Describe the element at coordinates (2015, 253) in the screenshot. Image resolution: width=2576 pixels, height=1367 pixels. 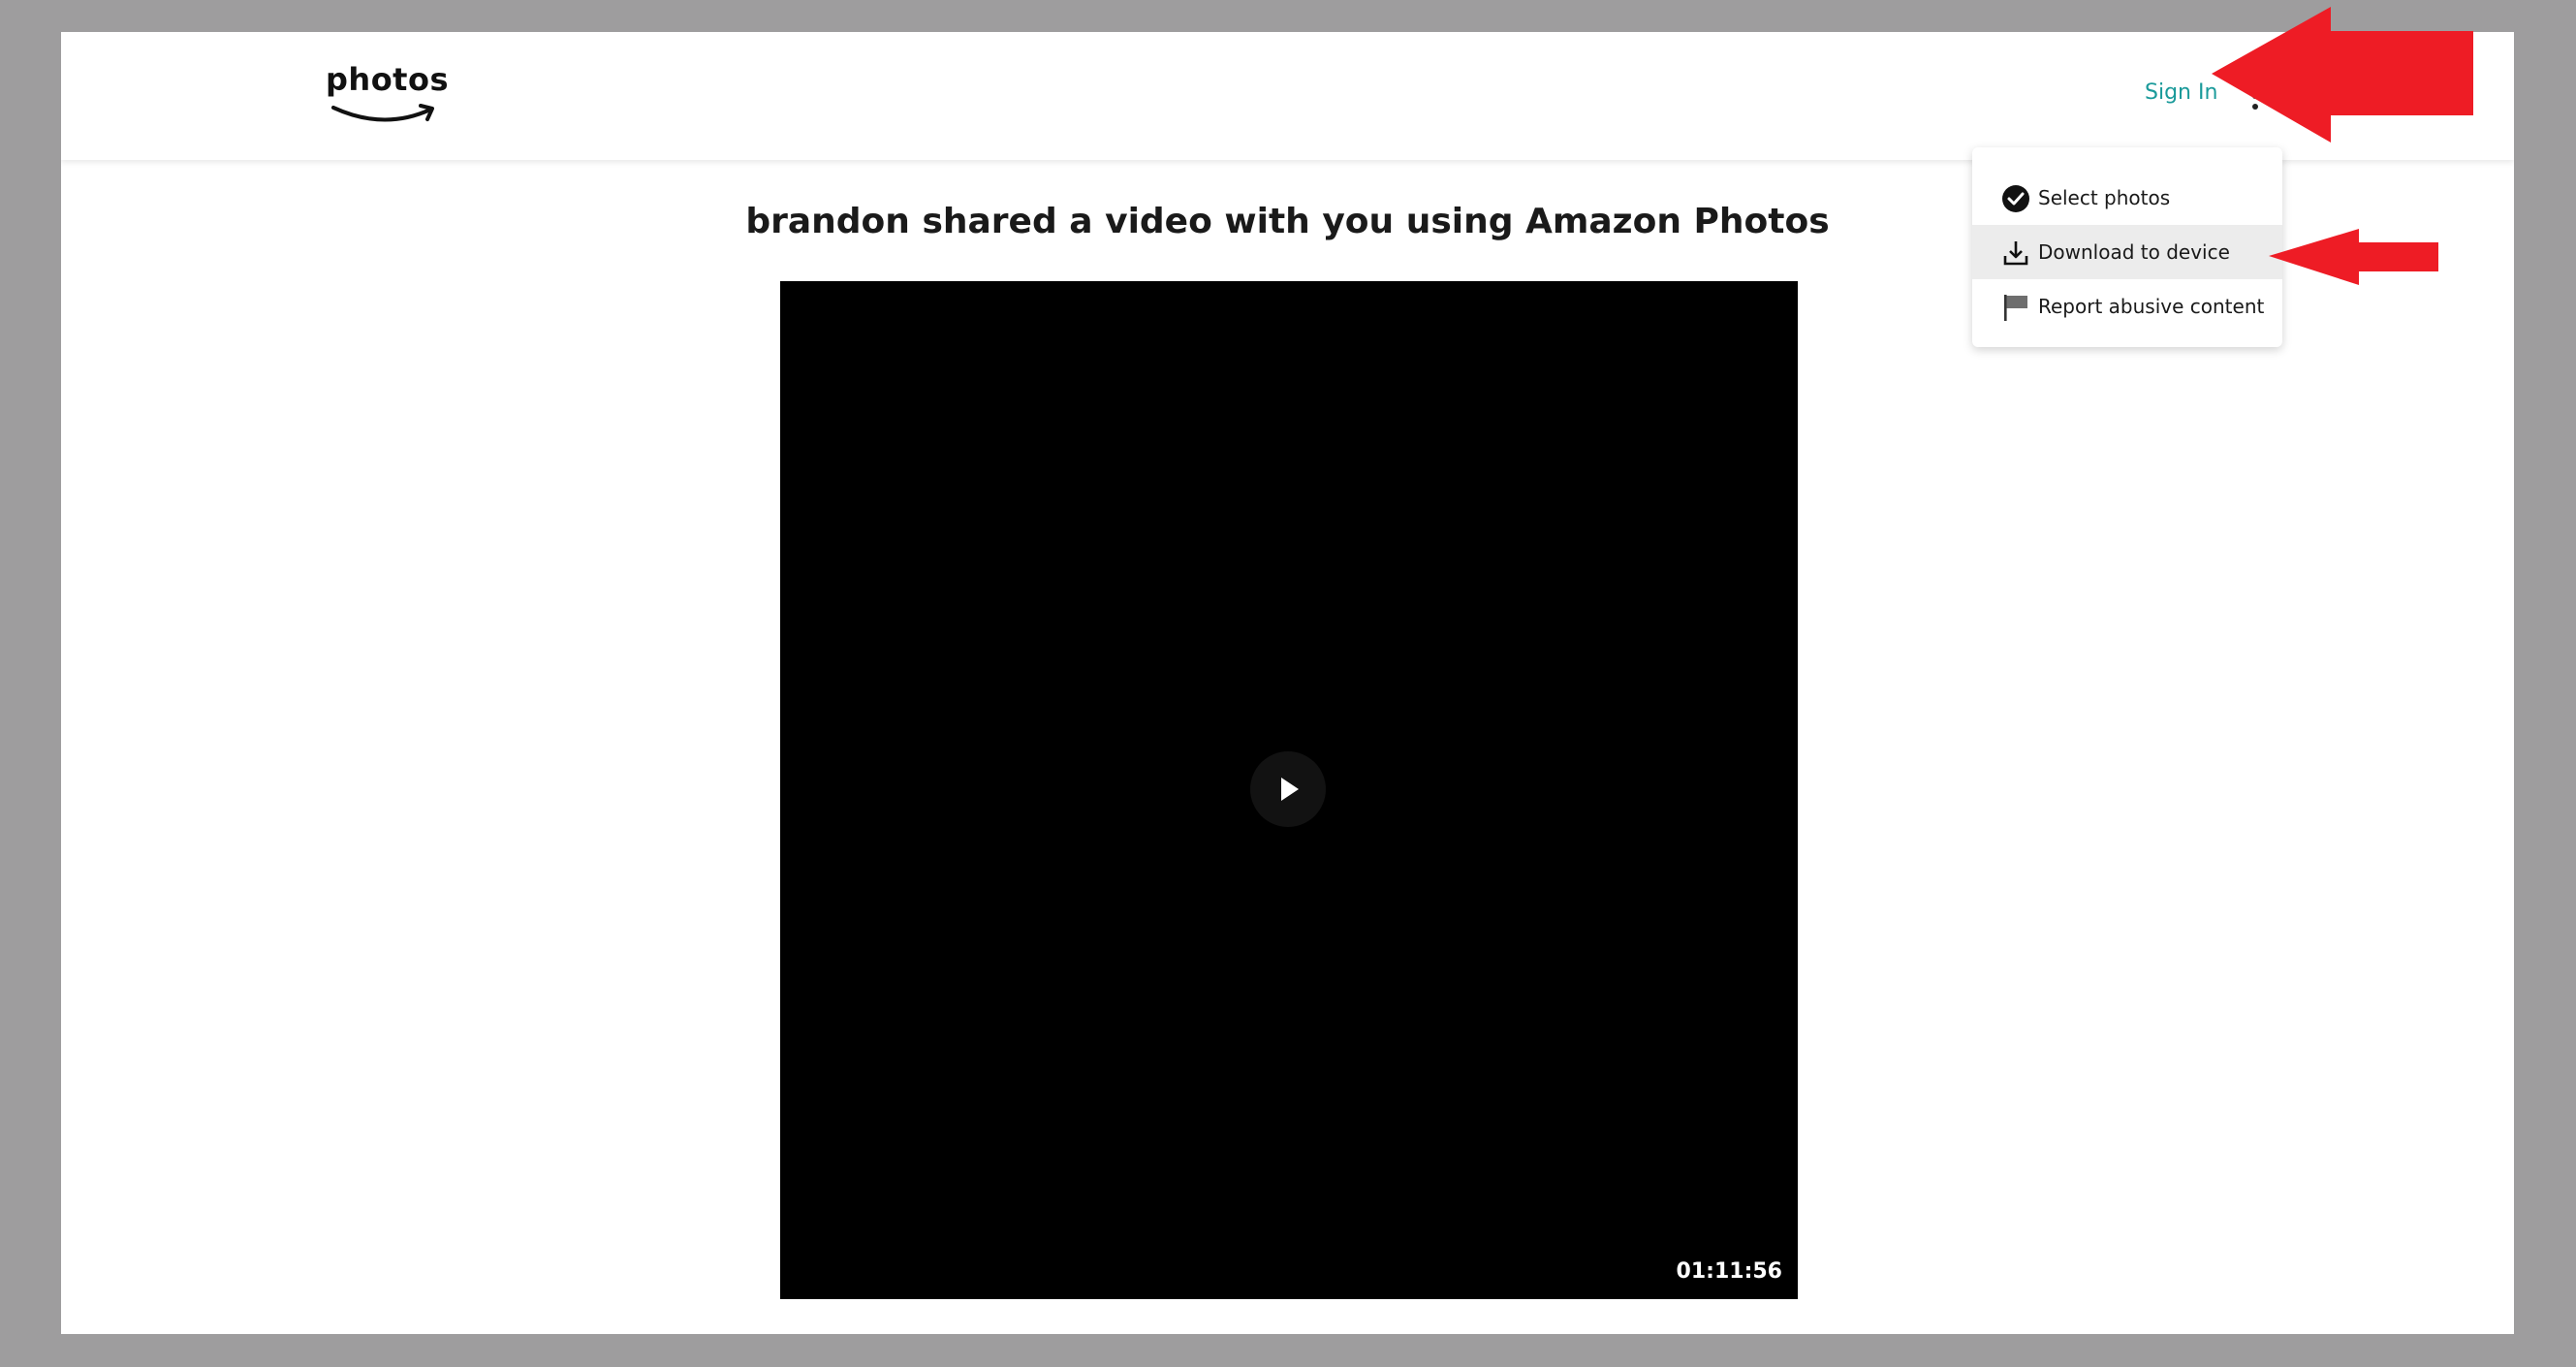
I see `download-icon` at that location.